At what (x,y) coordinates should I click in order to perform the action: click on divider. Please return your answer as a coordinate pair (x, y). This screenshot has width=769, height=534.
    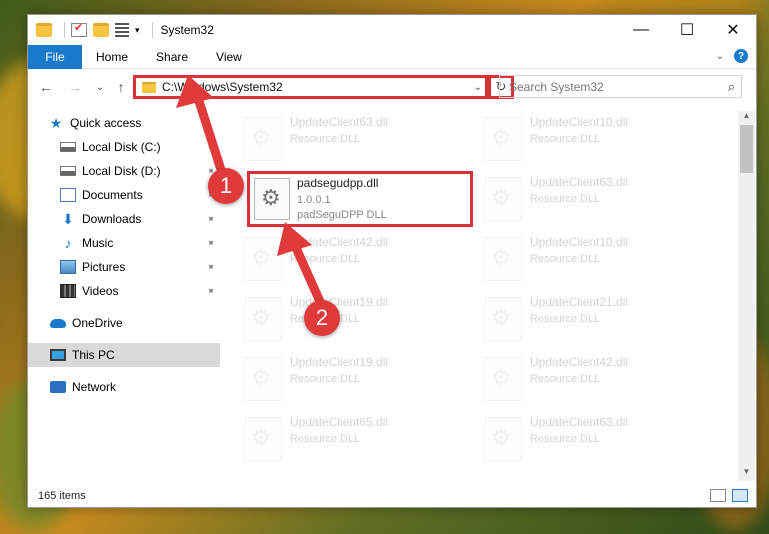
    Looking at the image, I should click on (64, 30).